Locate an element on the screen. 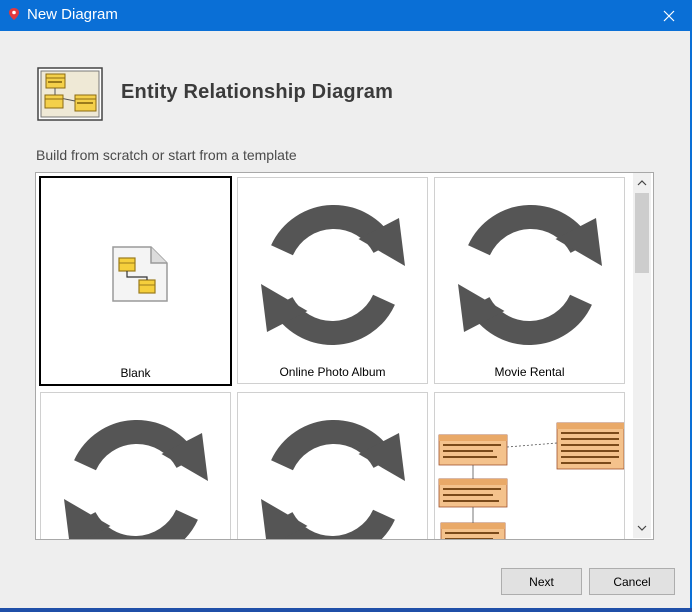 This screenshot has height=612, width=692. template-tile-erd-preview is located at coordinates (529, 465).